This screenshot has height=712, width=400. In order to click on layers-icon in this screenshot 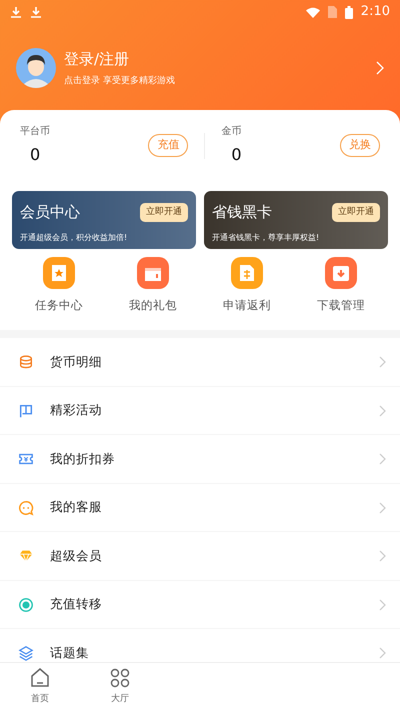, I will do `click(26, 653)`.